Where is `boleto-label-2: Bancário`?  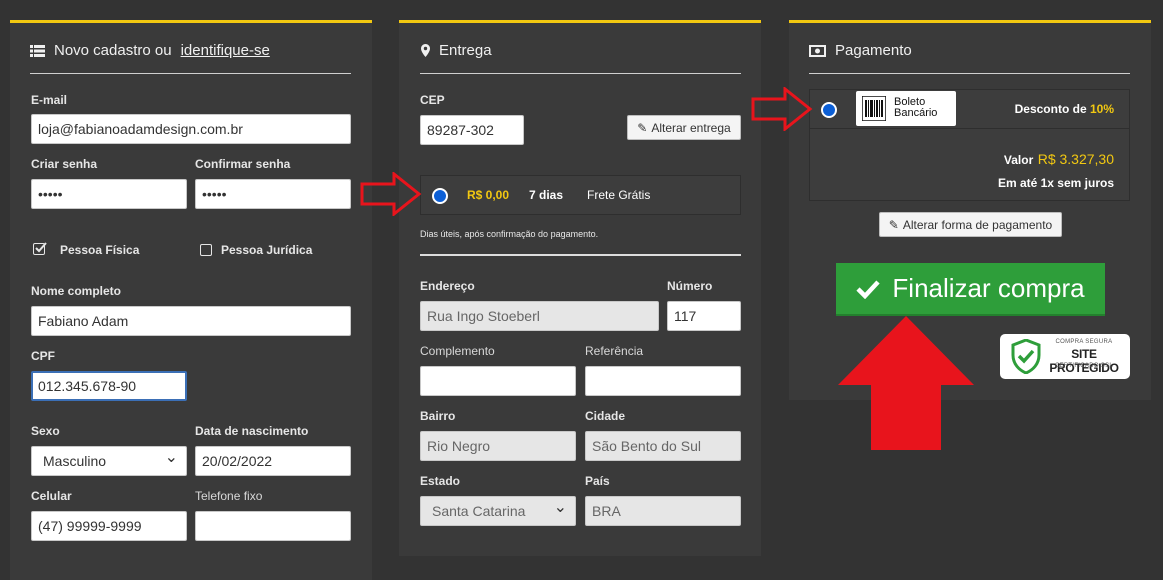 boleto-label-2: Bancário is located at coordinates (916, 113).